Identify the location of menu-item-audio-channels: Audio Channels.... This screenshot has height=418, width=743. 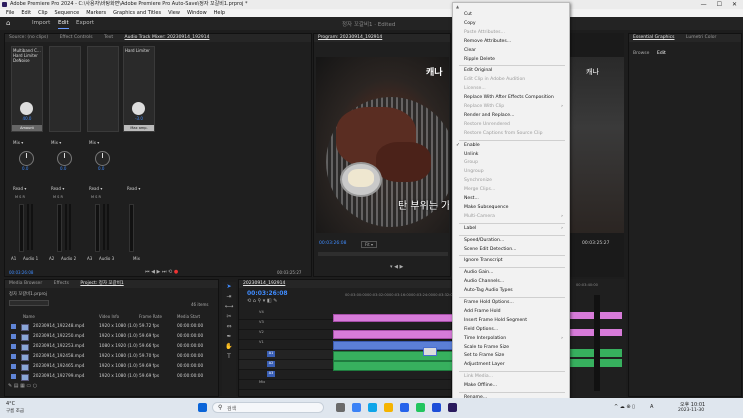
(514, 282).